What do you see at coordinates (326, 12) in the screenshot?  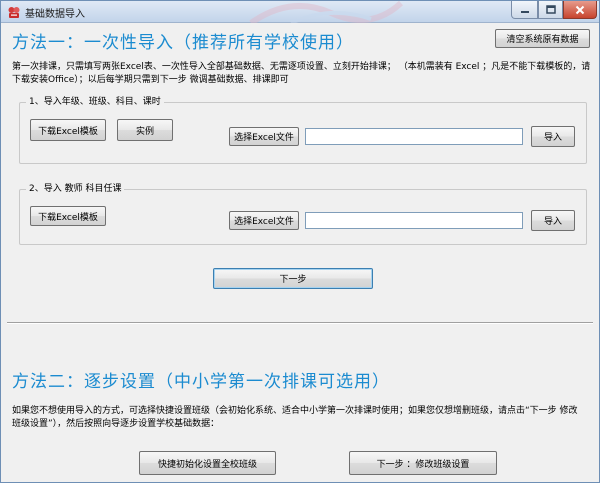 I see `titlebar-decoration-icon` at bounding box center [326, 12].